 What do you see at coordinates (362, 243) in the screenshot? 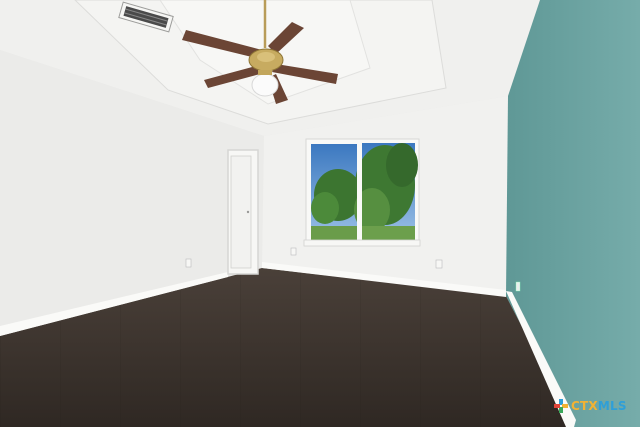
I see `window-sill` at bounding box center [362, 243].